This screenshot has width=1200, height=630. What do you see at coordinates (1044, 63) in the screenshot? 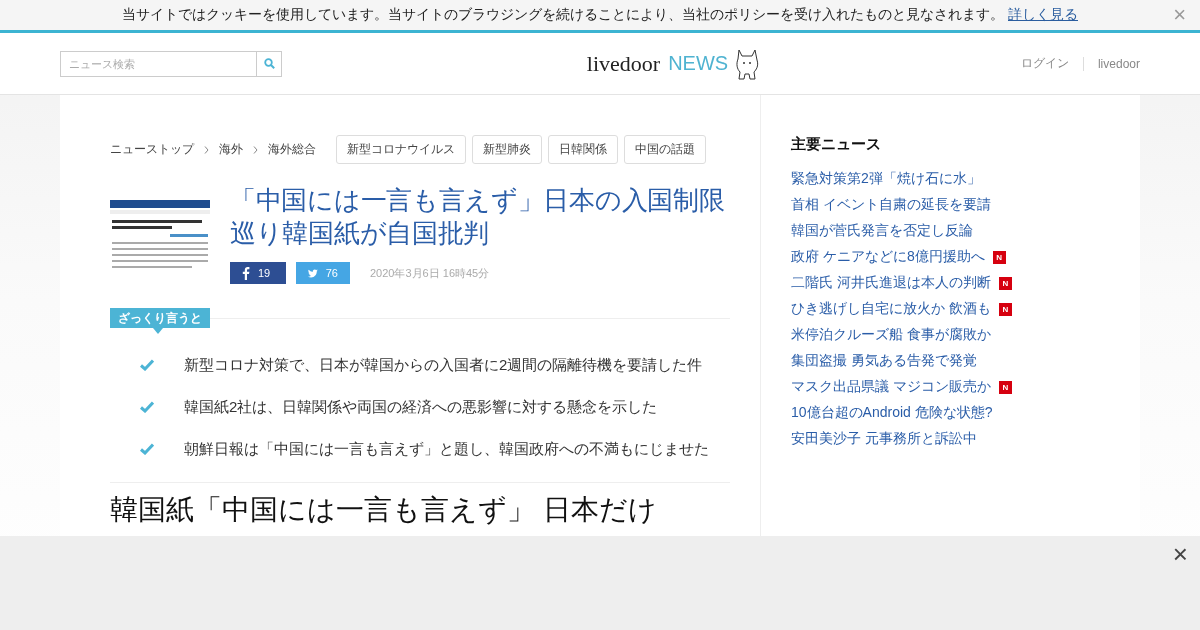
I see `header-link: ログイン` at bounding box center [1044, 63].